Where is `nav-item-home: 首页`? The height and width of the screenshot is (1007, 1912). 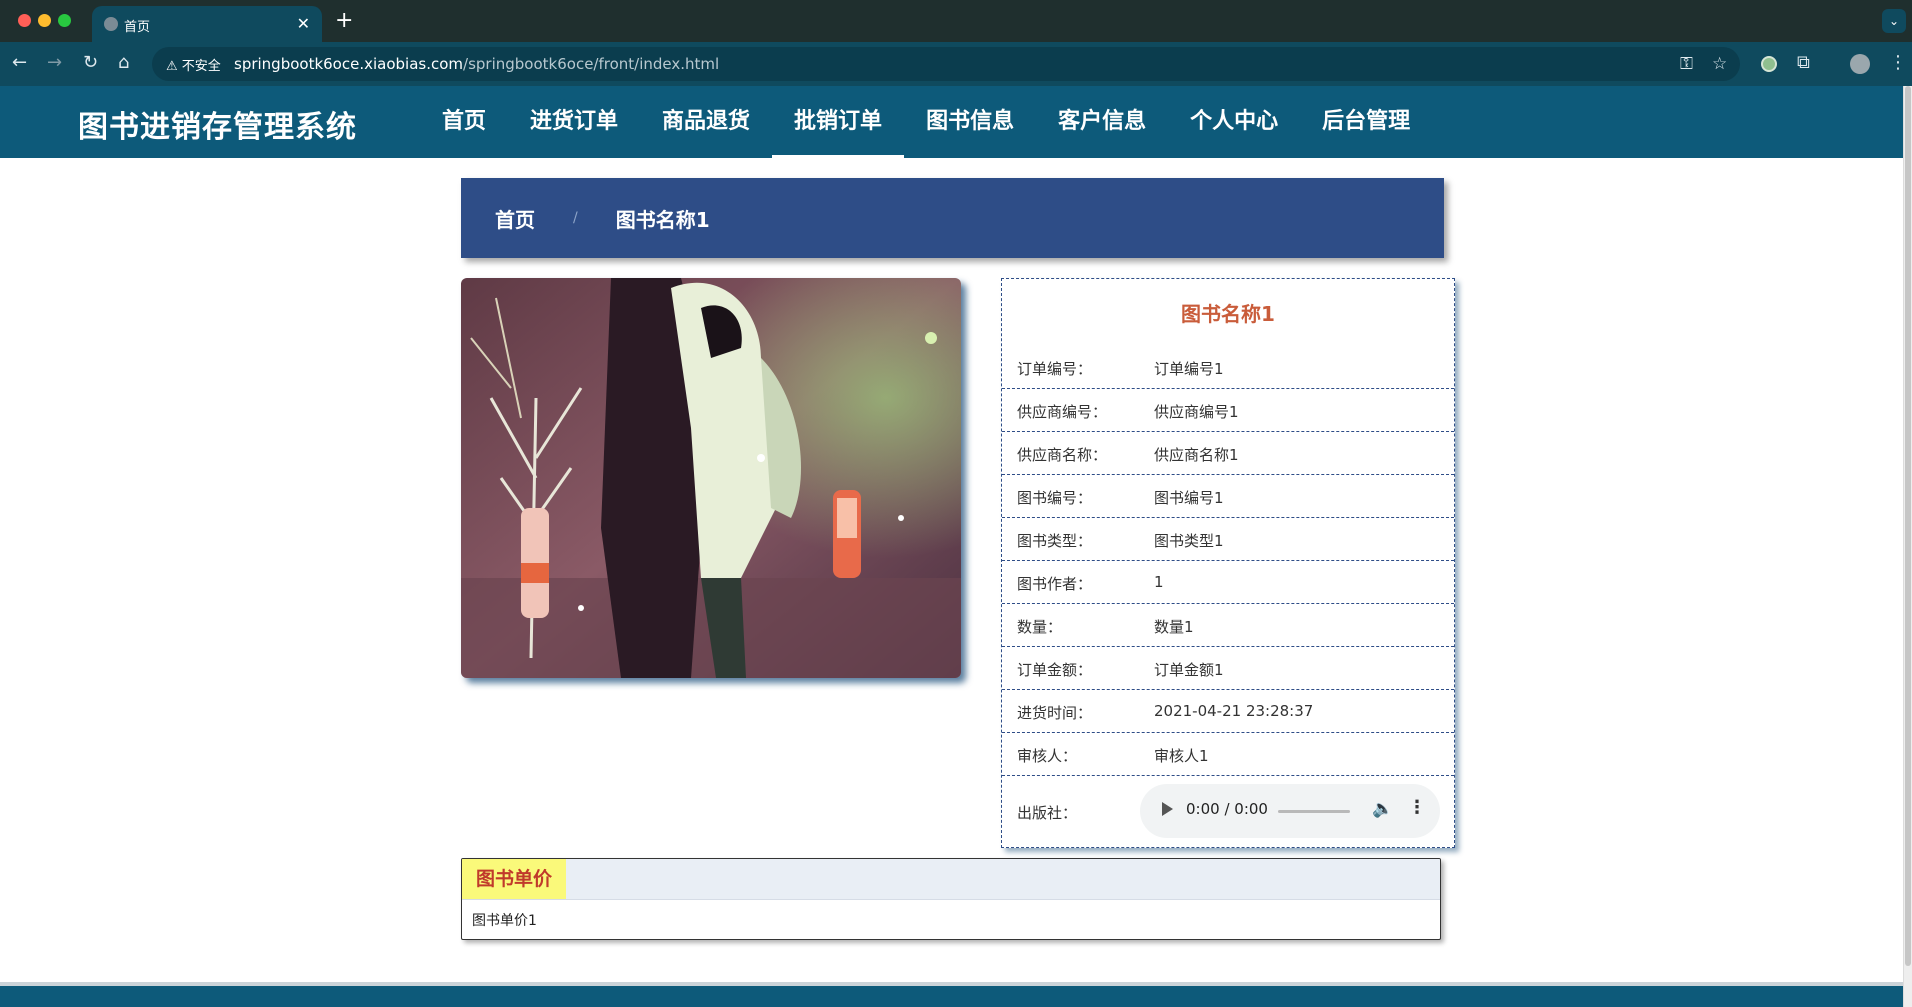 nav-item-home: 首页 is located at coordinates (464, 122).